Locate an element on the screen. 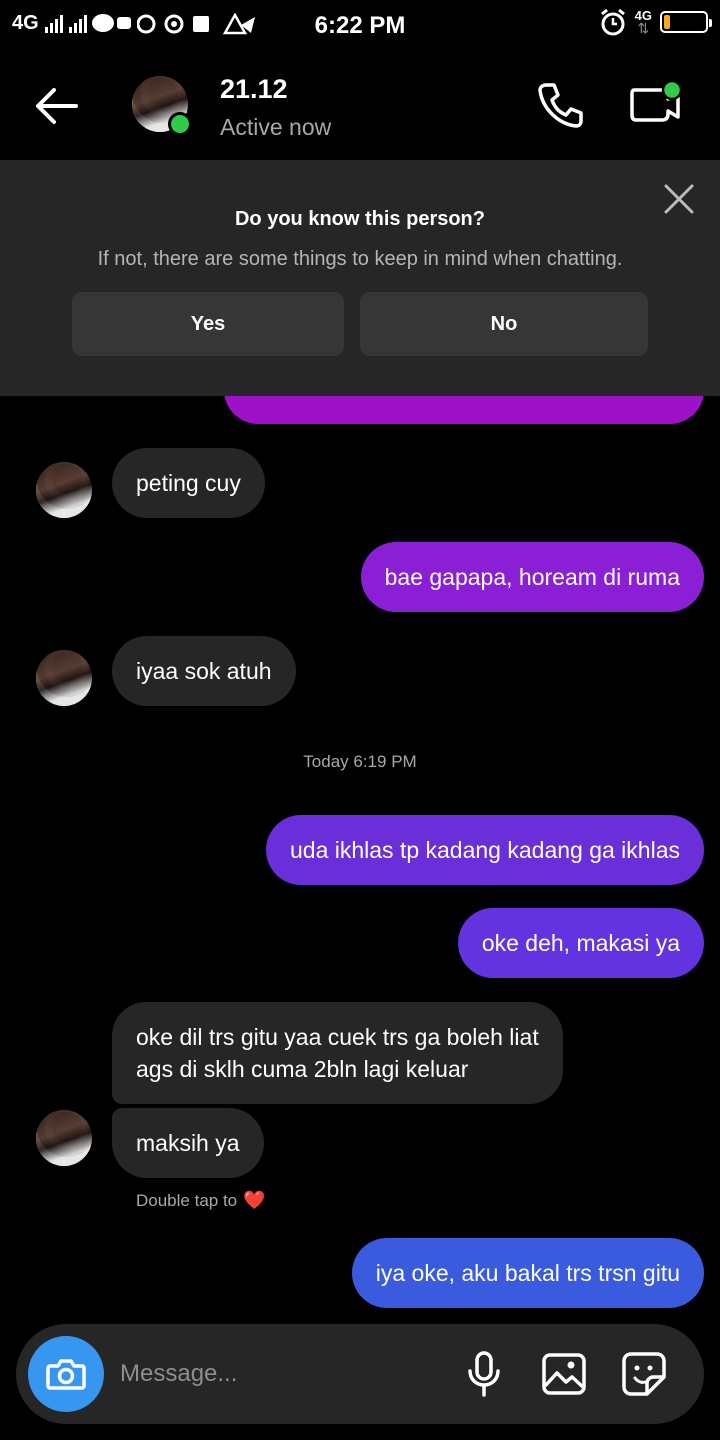 Image resolution: width=720 pixels, height=1440 pixels. sticker-icon is located at coordinates (644, 1374).